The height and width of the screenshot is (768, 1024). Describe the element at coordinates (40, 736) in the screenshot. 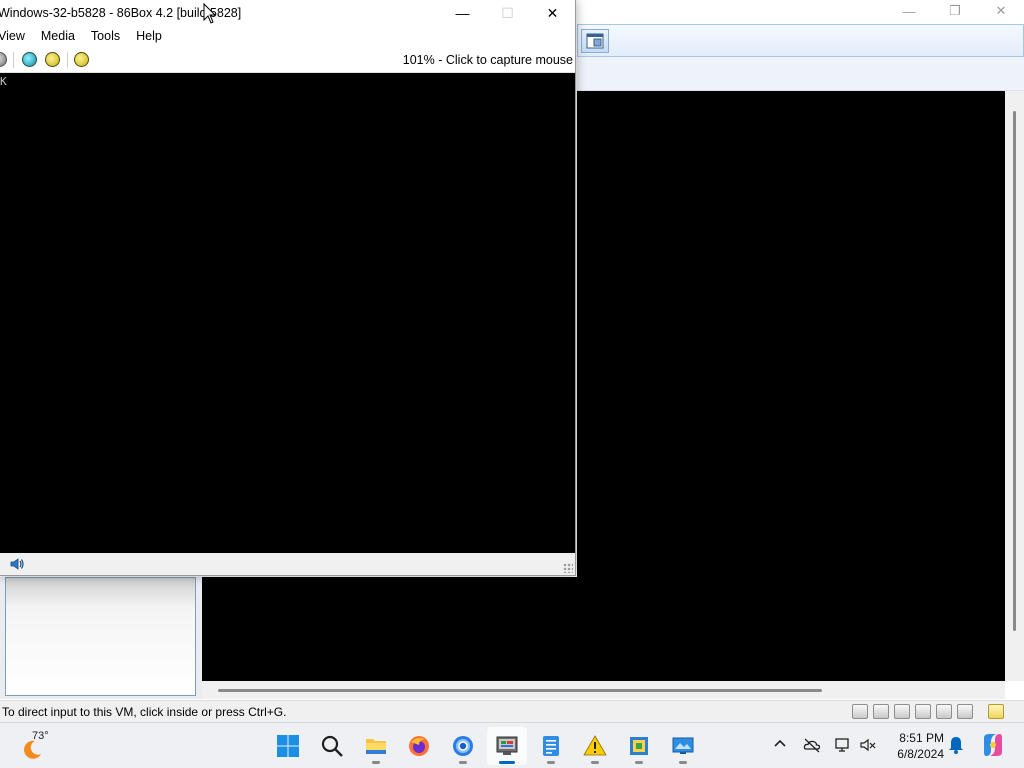

I see `weather-temperature: 73°` at that location.